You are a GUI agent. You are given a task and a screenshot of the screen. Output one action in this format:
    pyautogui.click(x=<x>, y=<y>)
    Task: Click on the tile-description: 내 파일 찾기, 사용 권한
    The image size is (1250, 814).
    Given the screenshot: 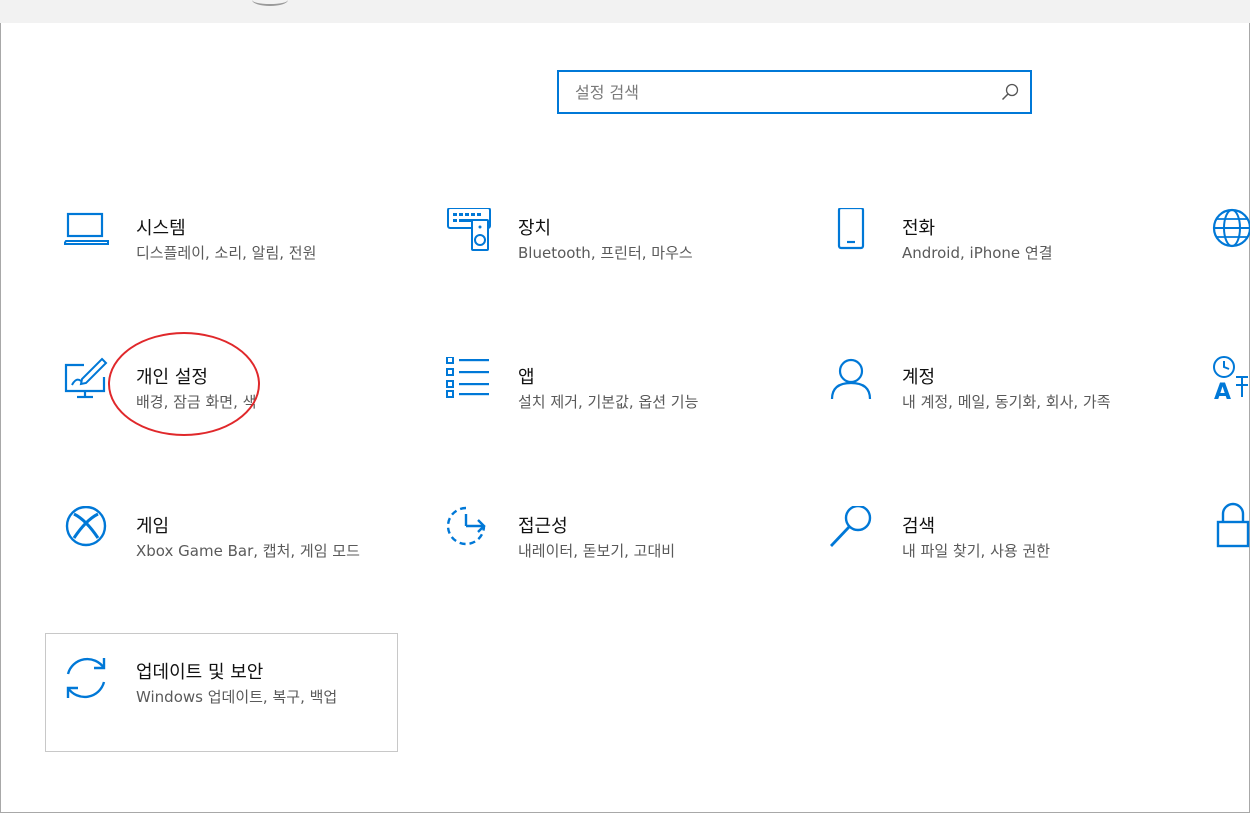 What is the action you would take?
    pyautogui.click(x=976, y=551)
    